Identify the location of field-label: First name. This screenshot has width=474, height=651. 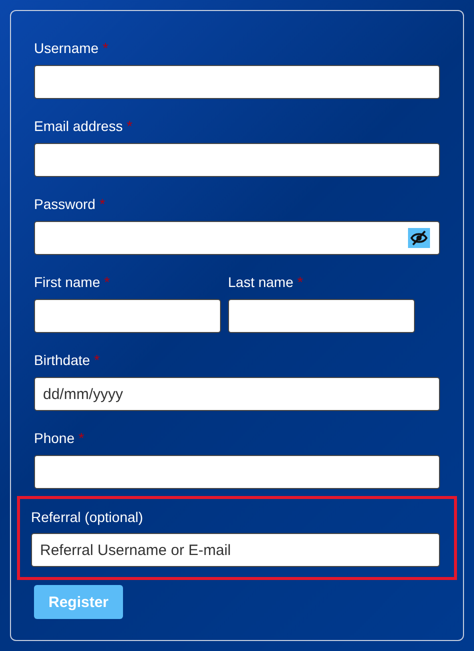
(67, 282).